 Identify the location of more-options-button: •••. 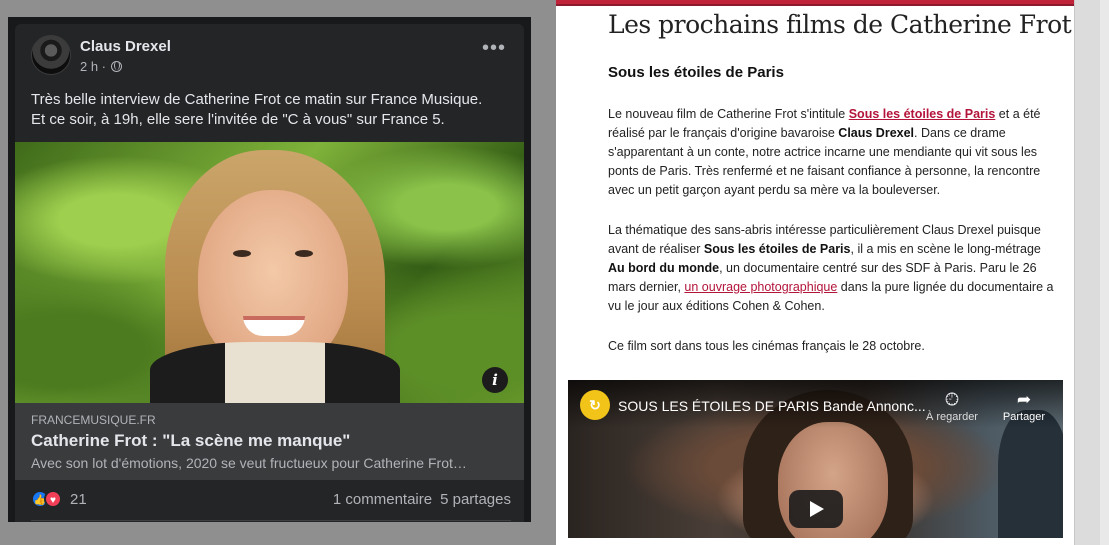
(494, 48).